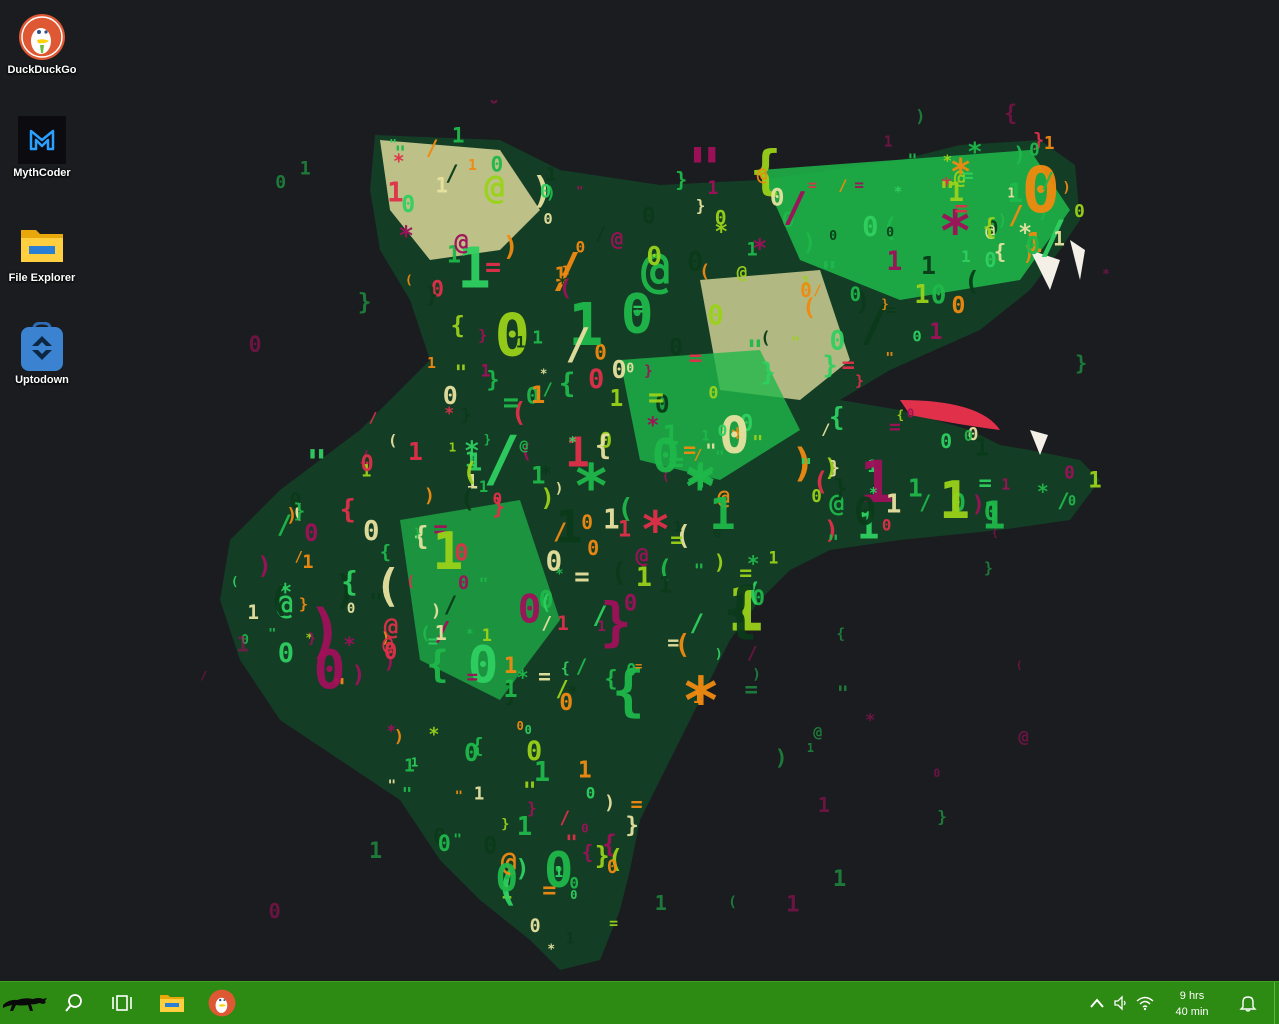 The height and width of the screenshot is (1024, 1279). I want to click on desktop-icon-mythcoder: MythCoder, so click(42, 147).